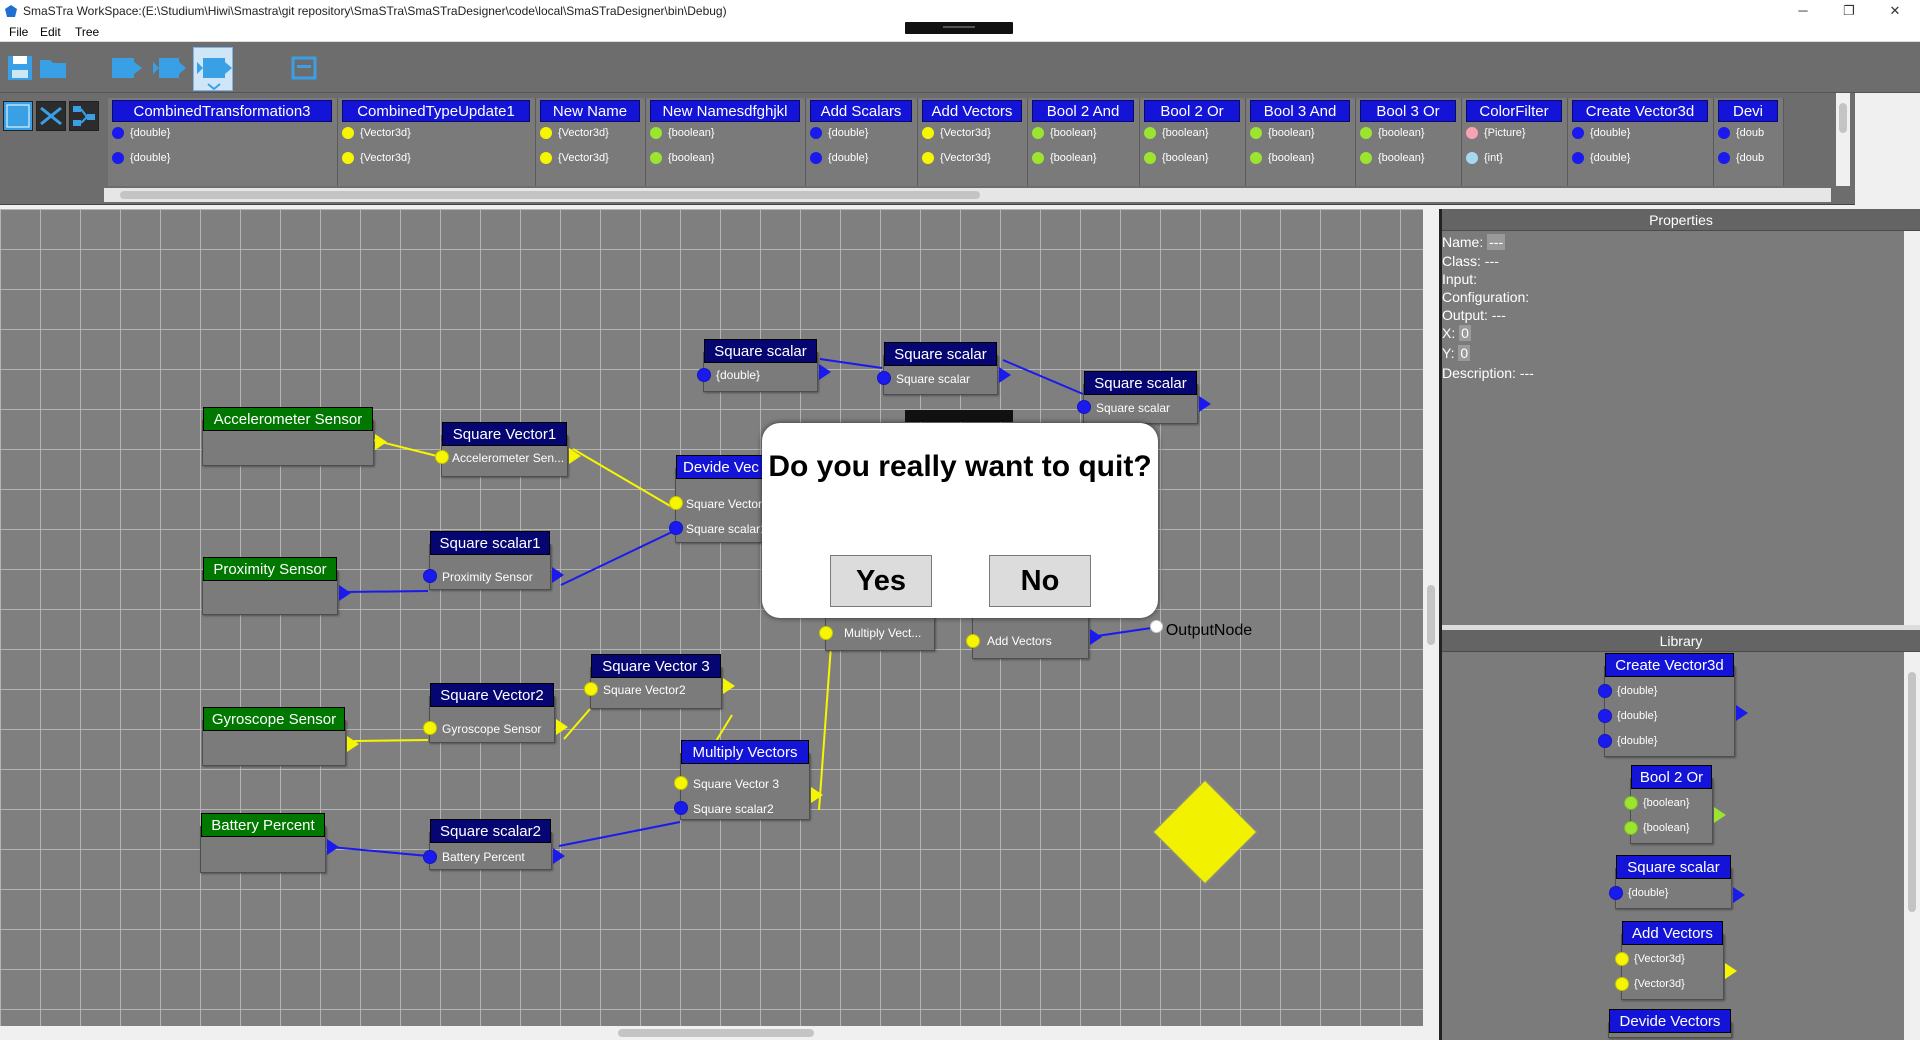 The height and width of the screenshot is (1040, 1920). What do you see at coordinates (726, 142) in the screenshot?
I see `palette-item: New Namesdfghjkl {boolean} {boolean}` at bounding box center [726, 142].